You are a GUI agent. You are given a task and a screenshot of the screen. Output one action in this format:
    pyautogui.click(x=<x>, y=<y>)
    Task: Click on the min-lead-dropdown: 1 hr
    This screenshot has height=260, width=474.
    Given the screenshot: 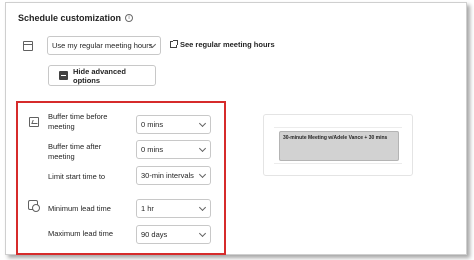 What is the action you would take?
    pyautogui.click(x=173, y=208)
    